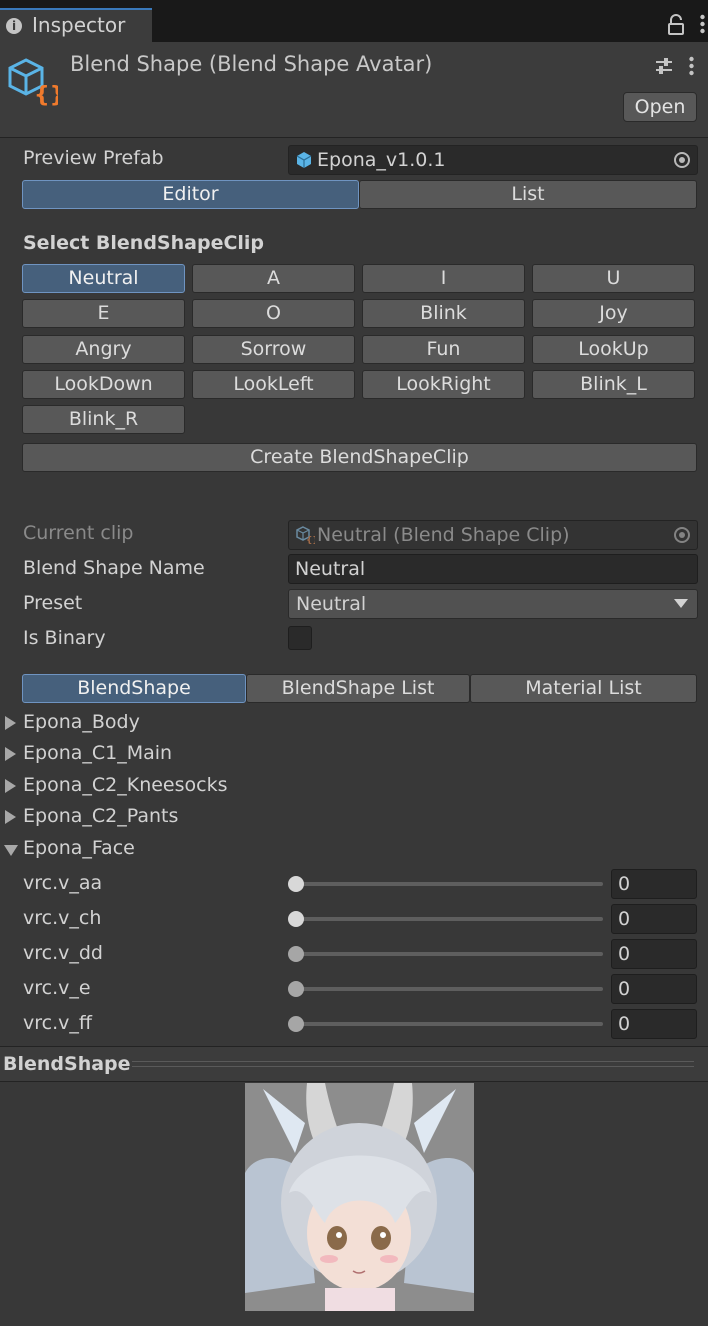 This screenshot has height=1326, width=708. I want to click on is-binary-checkbox, so click(300, 638).